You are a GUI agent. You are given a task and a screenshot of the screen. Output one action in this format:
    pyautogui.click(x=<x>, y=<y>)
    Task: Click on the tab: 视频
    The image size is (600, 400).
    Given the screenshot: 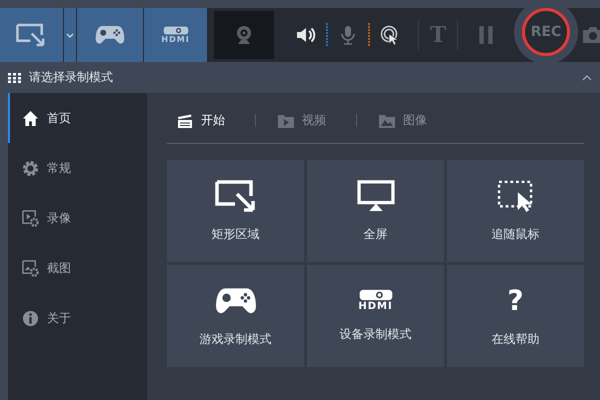 What is the action you would take?
    pyautogui.click(x=308, y=120)
    